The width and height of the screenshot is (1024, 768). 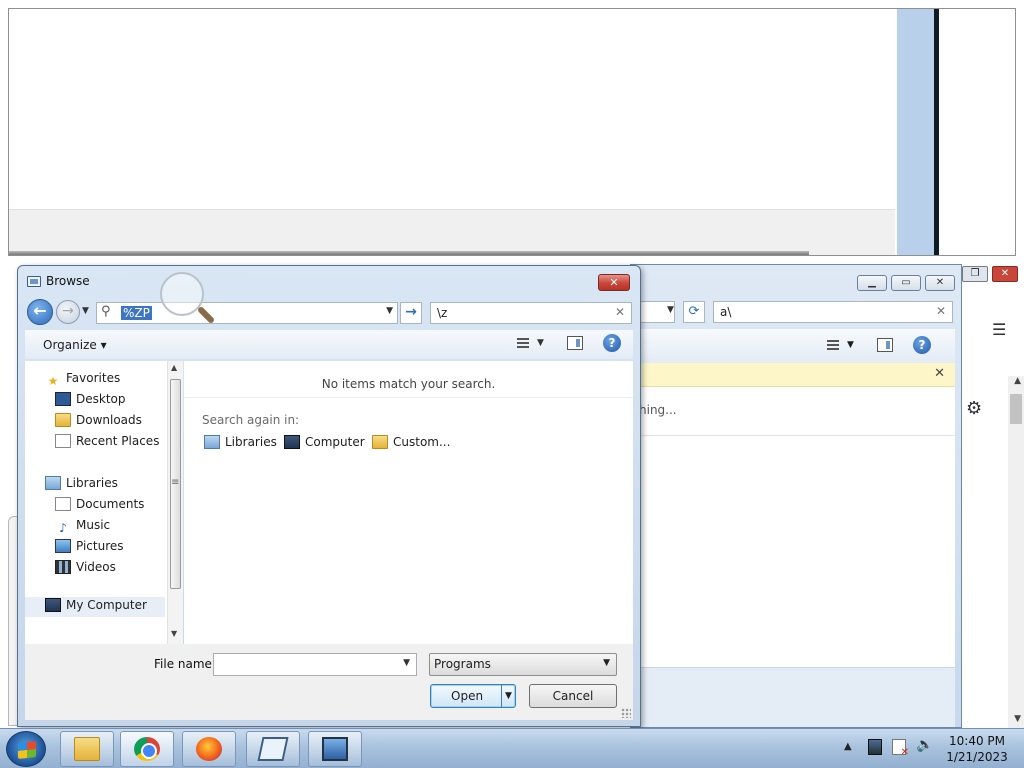 I want to click on desktop-icon, so click(x=63, y=399).